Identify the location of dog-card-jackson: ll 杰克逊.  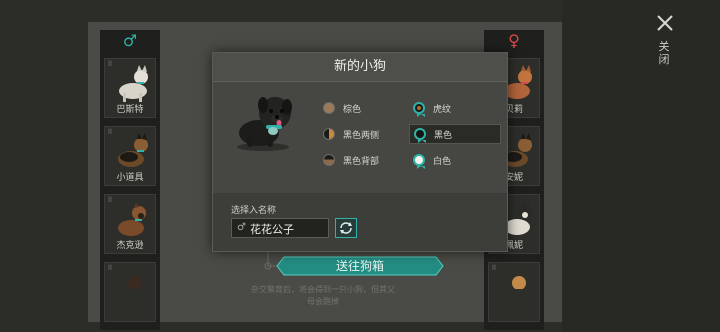
(130, 224).